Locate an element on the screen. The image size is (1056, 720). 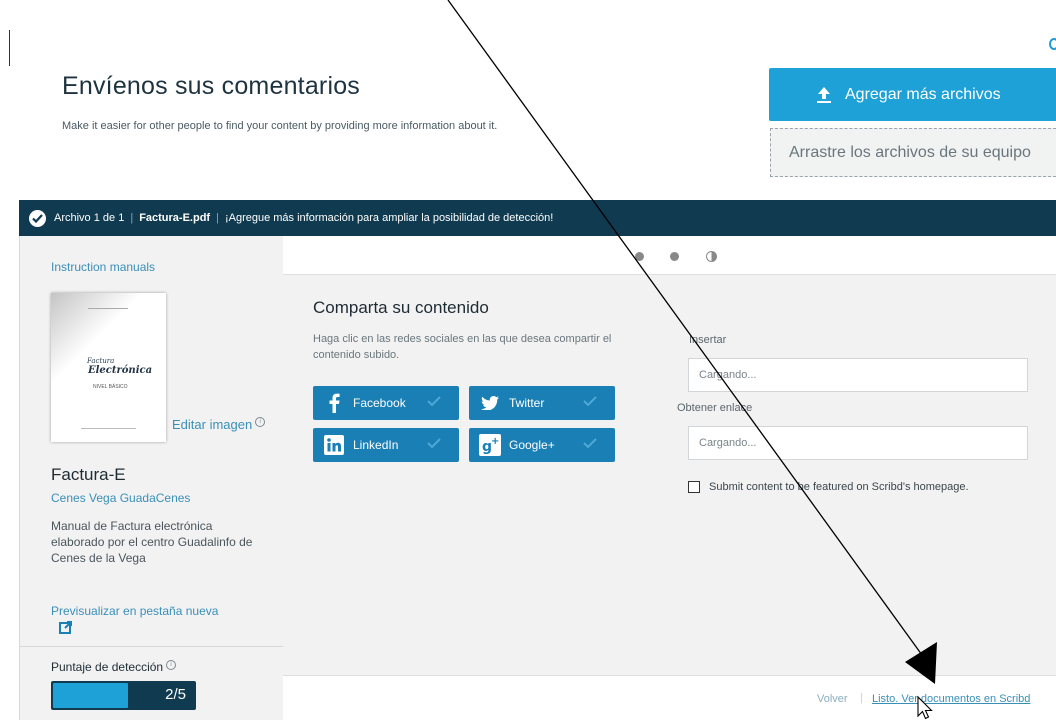
add-more-files-button: Agregar más archivos is located at coordinates (912, 94).